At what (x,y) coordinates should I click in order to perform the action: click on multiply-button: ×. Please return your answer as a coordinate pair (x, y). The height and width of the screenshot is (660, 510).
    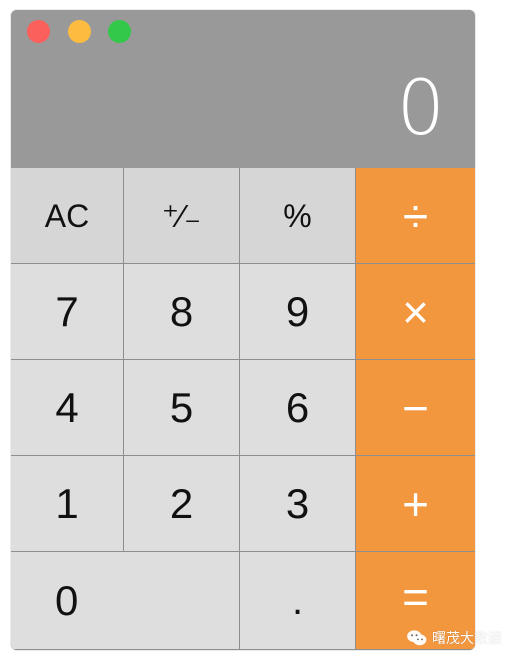
    Looking at the image, I should click on (415, 312).